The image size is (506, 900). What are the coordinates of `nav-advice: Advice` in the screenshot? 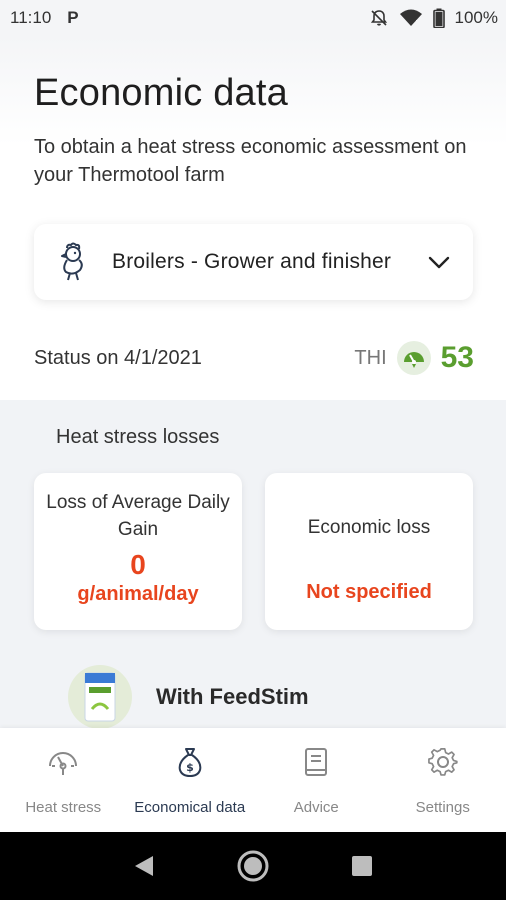 It's located at (316, 780).